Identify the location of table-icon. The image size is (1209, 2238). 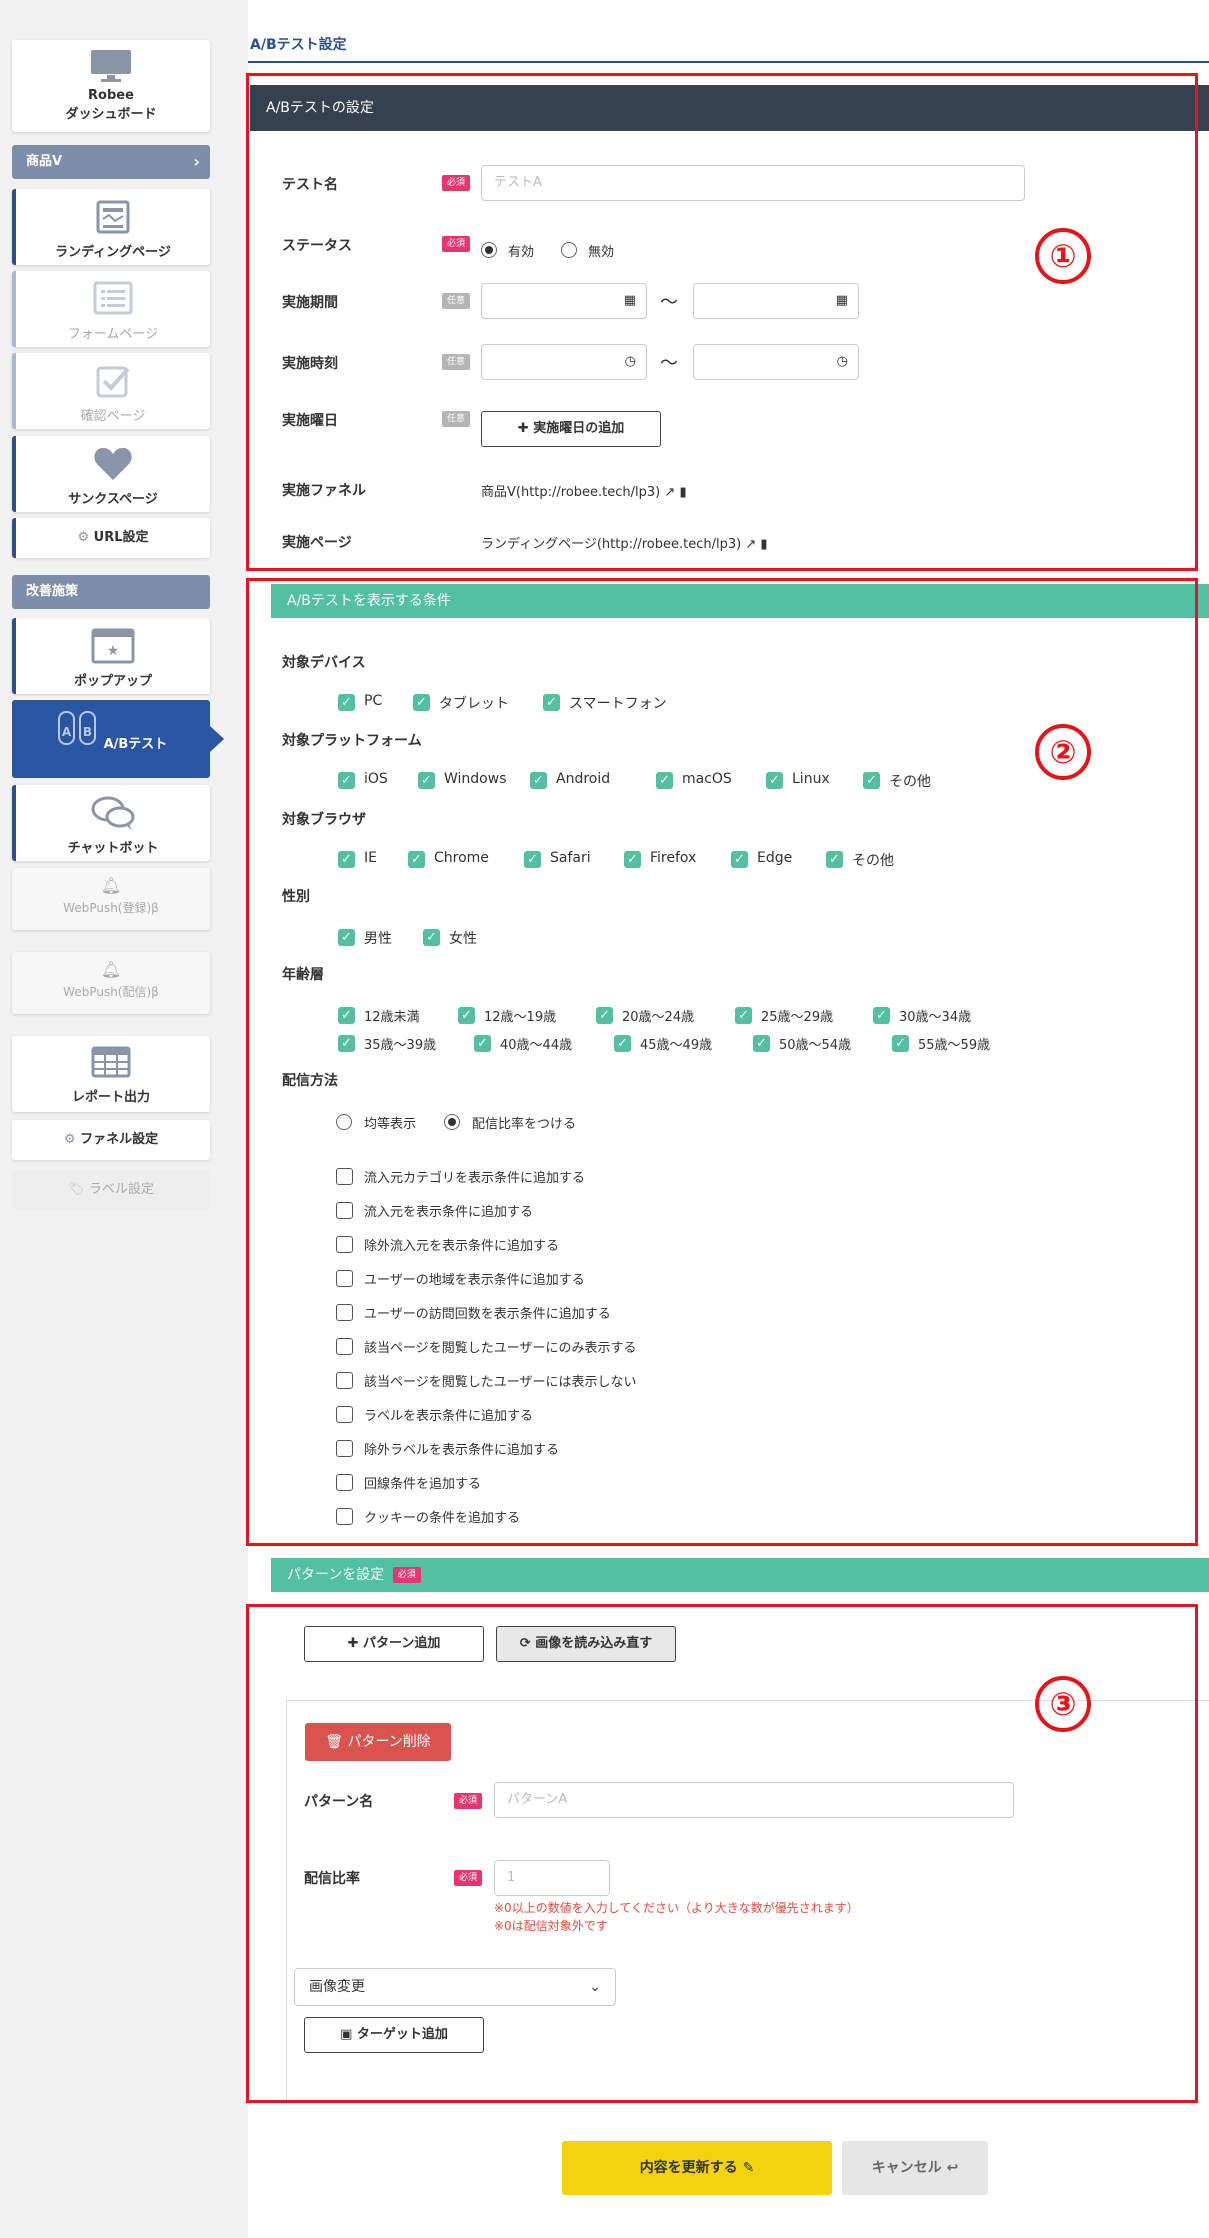
(111, 1062).